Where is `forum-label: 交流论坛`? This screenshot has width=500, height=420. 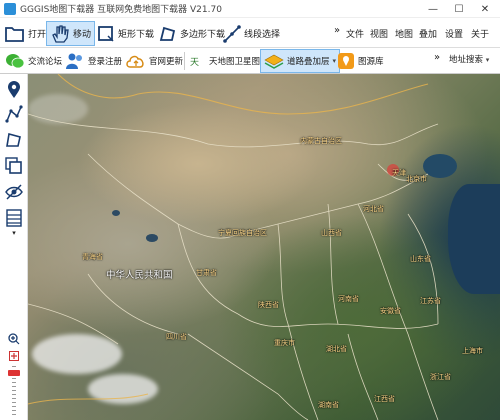
forum-label: 交流论坛 is located at coordinates (45, 62).